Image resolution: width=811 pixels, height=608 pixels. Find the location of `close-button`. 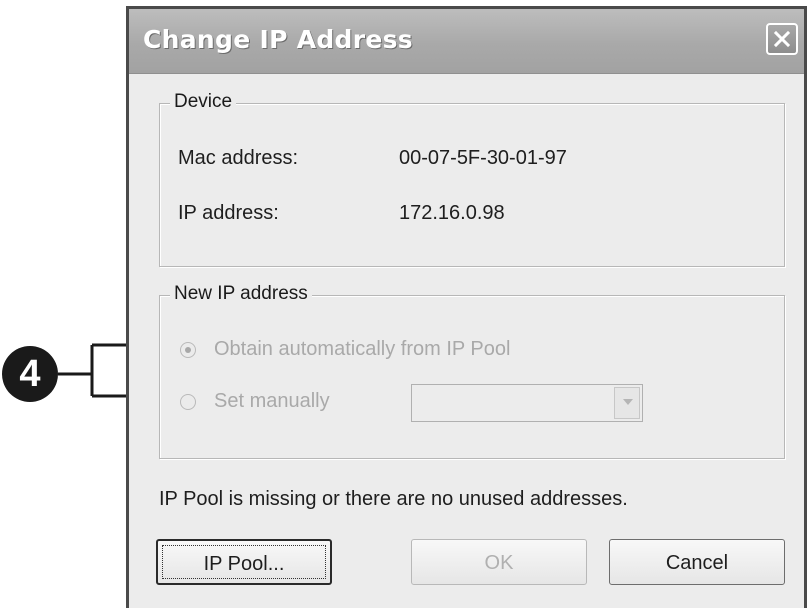

close-button is located at coordinates (782, 39).